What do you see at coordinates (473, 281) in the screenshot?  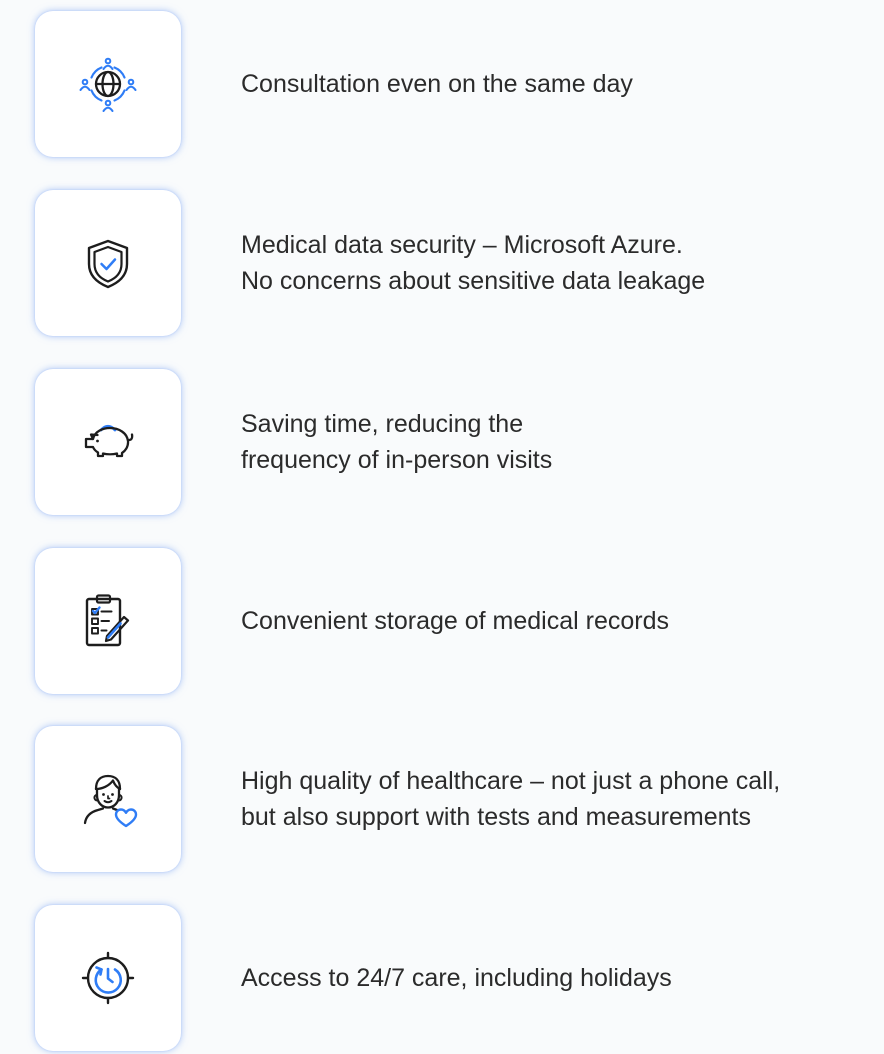 I see `feature-line: No concerns about sensitive data leakage` at bounding box center [473, 281].